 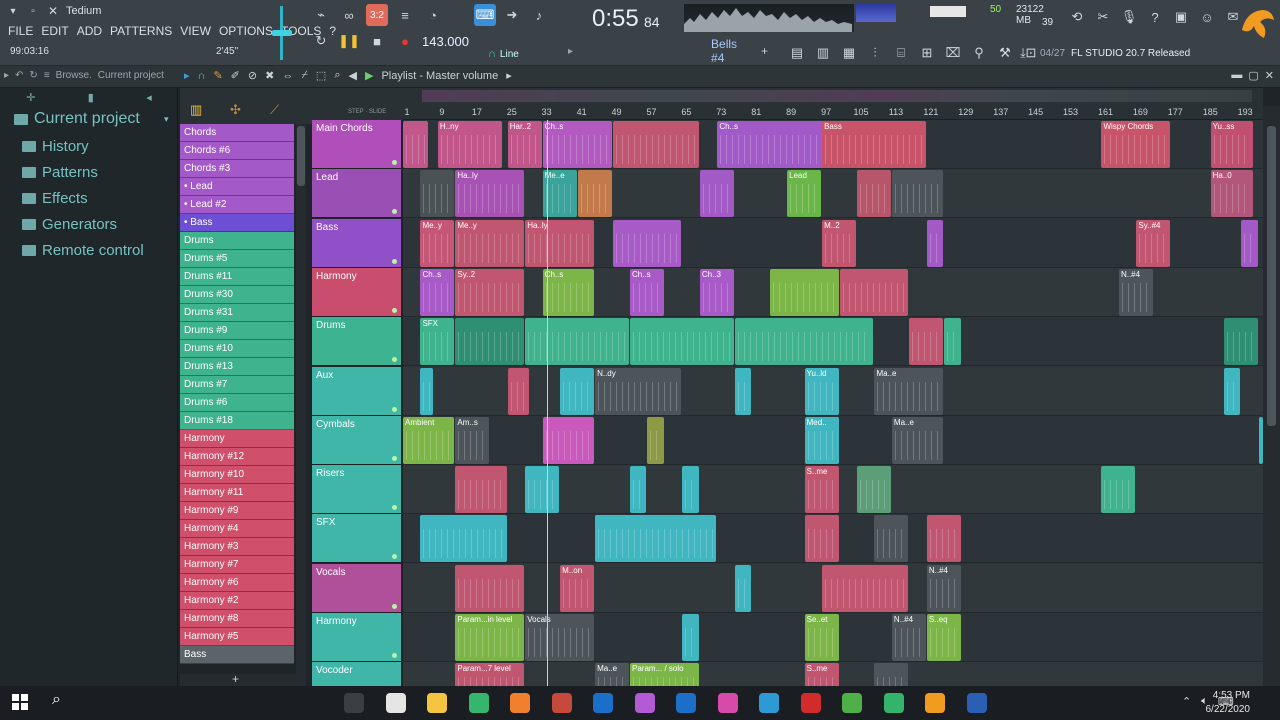 What do you see at coordinates (237, 133) in the screenshot?
I see `pattern-item: Chords` at bounding box center [237, 133].